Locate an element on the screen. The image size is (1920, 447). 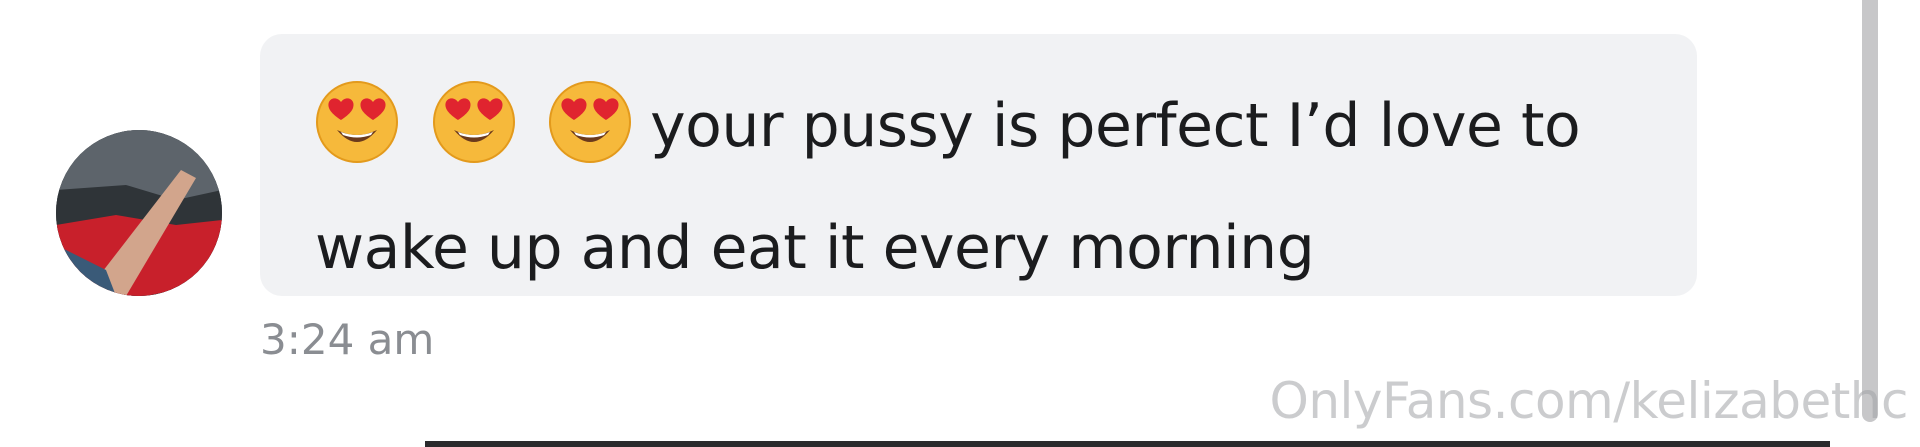
watermark: OnlyFans.com/kelizabethc is located at coordinates (1589, 401).